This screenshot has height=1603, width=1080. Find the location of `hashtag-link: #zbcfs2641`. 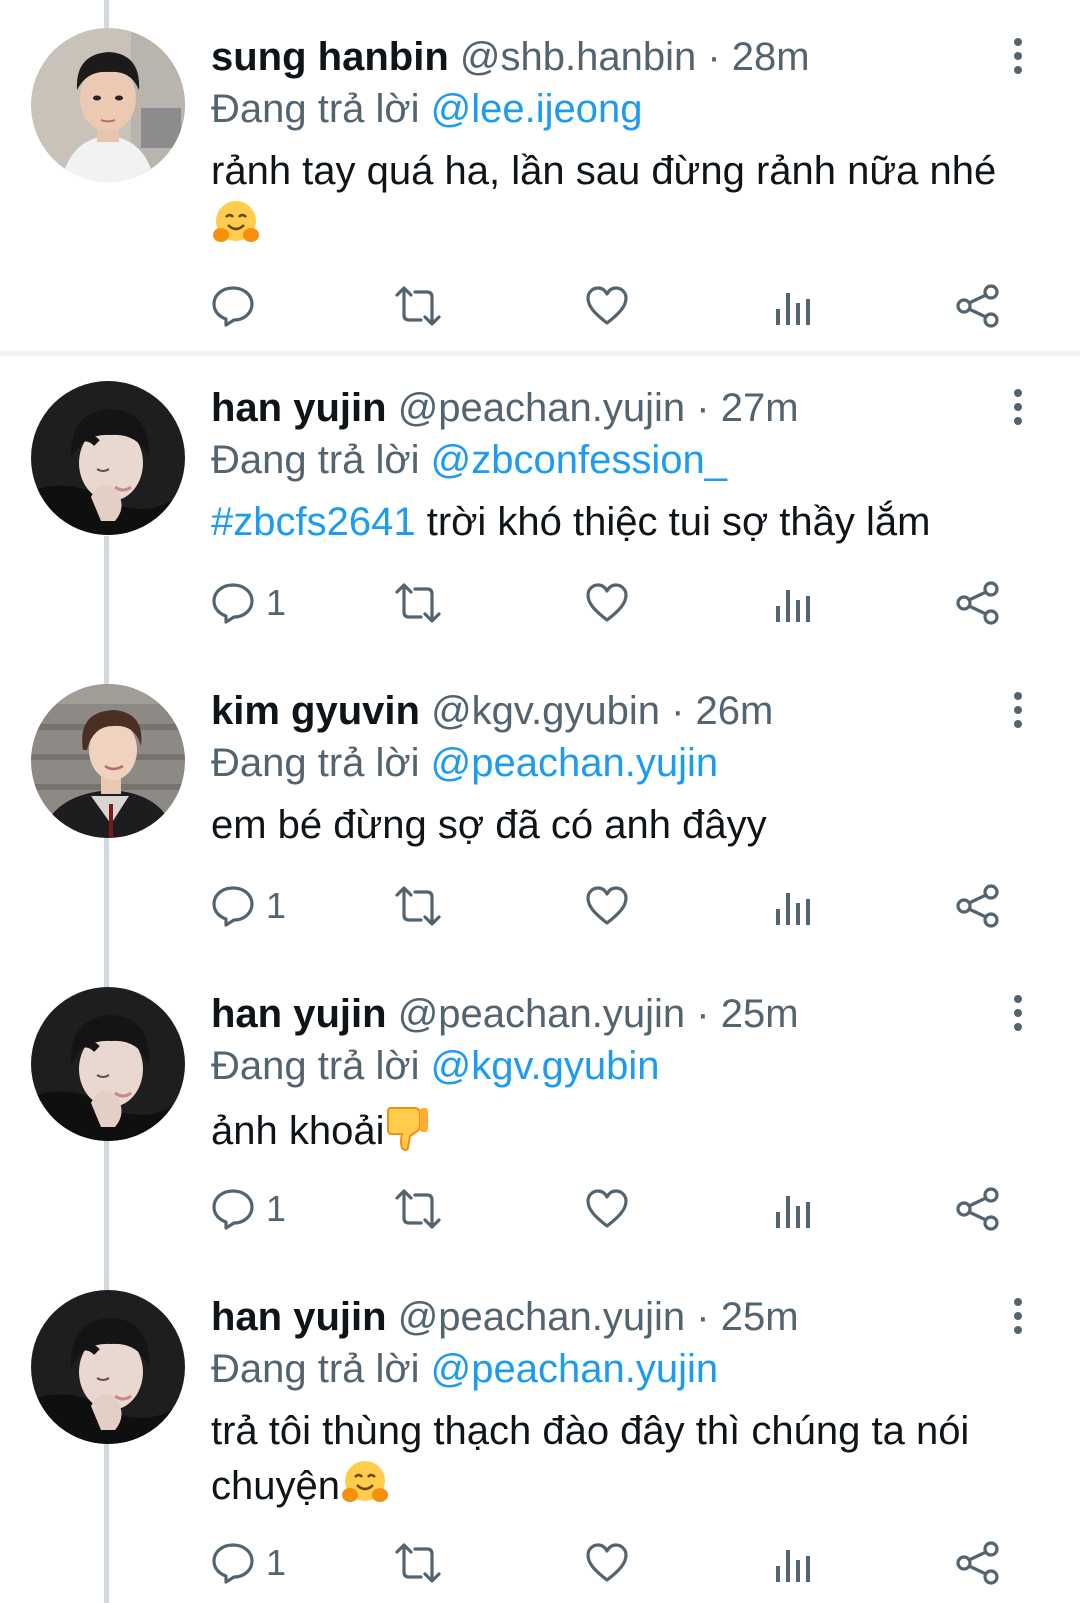

hashtag-link: #zbcfs2641 is located at coordinates (313, 522).